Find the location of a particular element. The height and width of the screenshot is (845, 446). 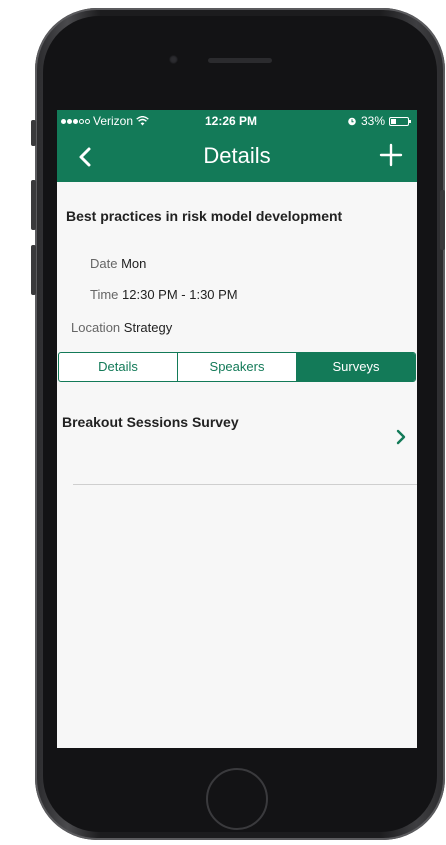

carrier-name: Verizon is located at coordinates (113, 121).